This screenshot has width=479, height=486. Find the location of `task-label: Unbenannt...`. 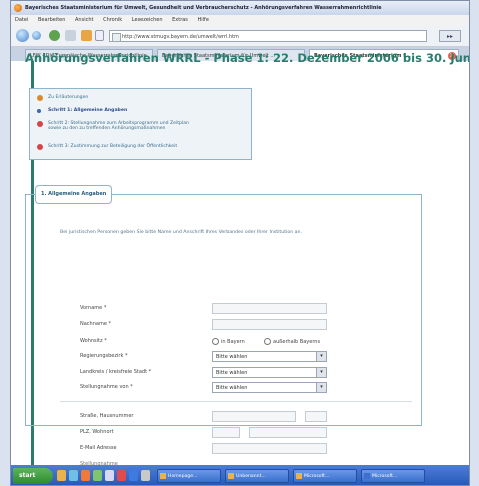

task-label: Unbenannt... is located at coordinates (251, 476).